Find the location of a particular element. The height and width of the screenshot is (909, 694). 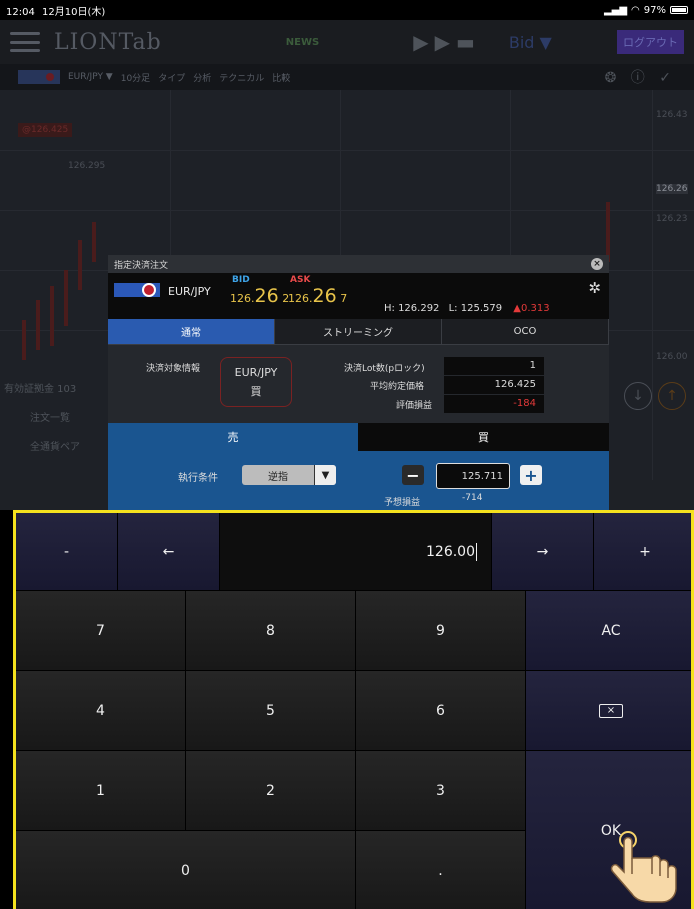

digit-3-key: 3 is located at coordinates (441, 791).